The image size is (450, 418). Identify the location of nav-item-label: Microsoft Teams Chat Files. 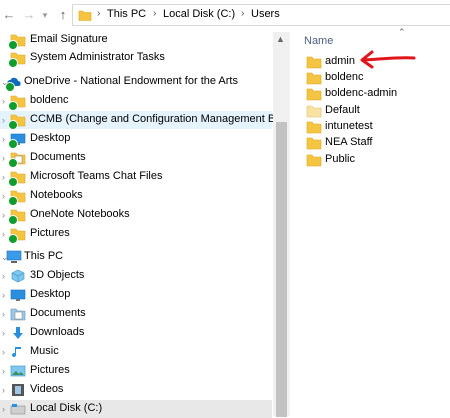
(96, 176).